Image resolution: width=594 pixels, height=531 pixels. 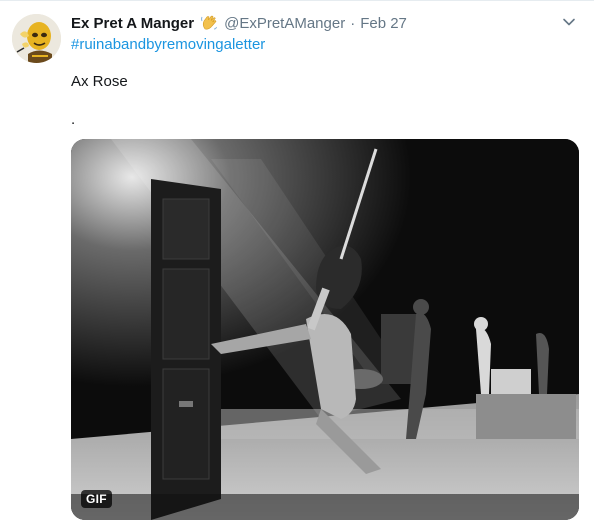 I want to click on display-name: Ex Pret A Manger, so click(x=132, y=23).